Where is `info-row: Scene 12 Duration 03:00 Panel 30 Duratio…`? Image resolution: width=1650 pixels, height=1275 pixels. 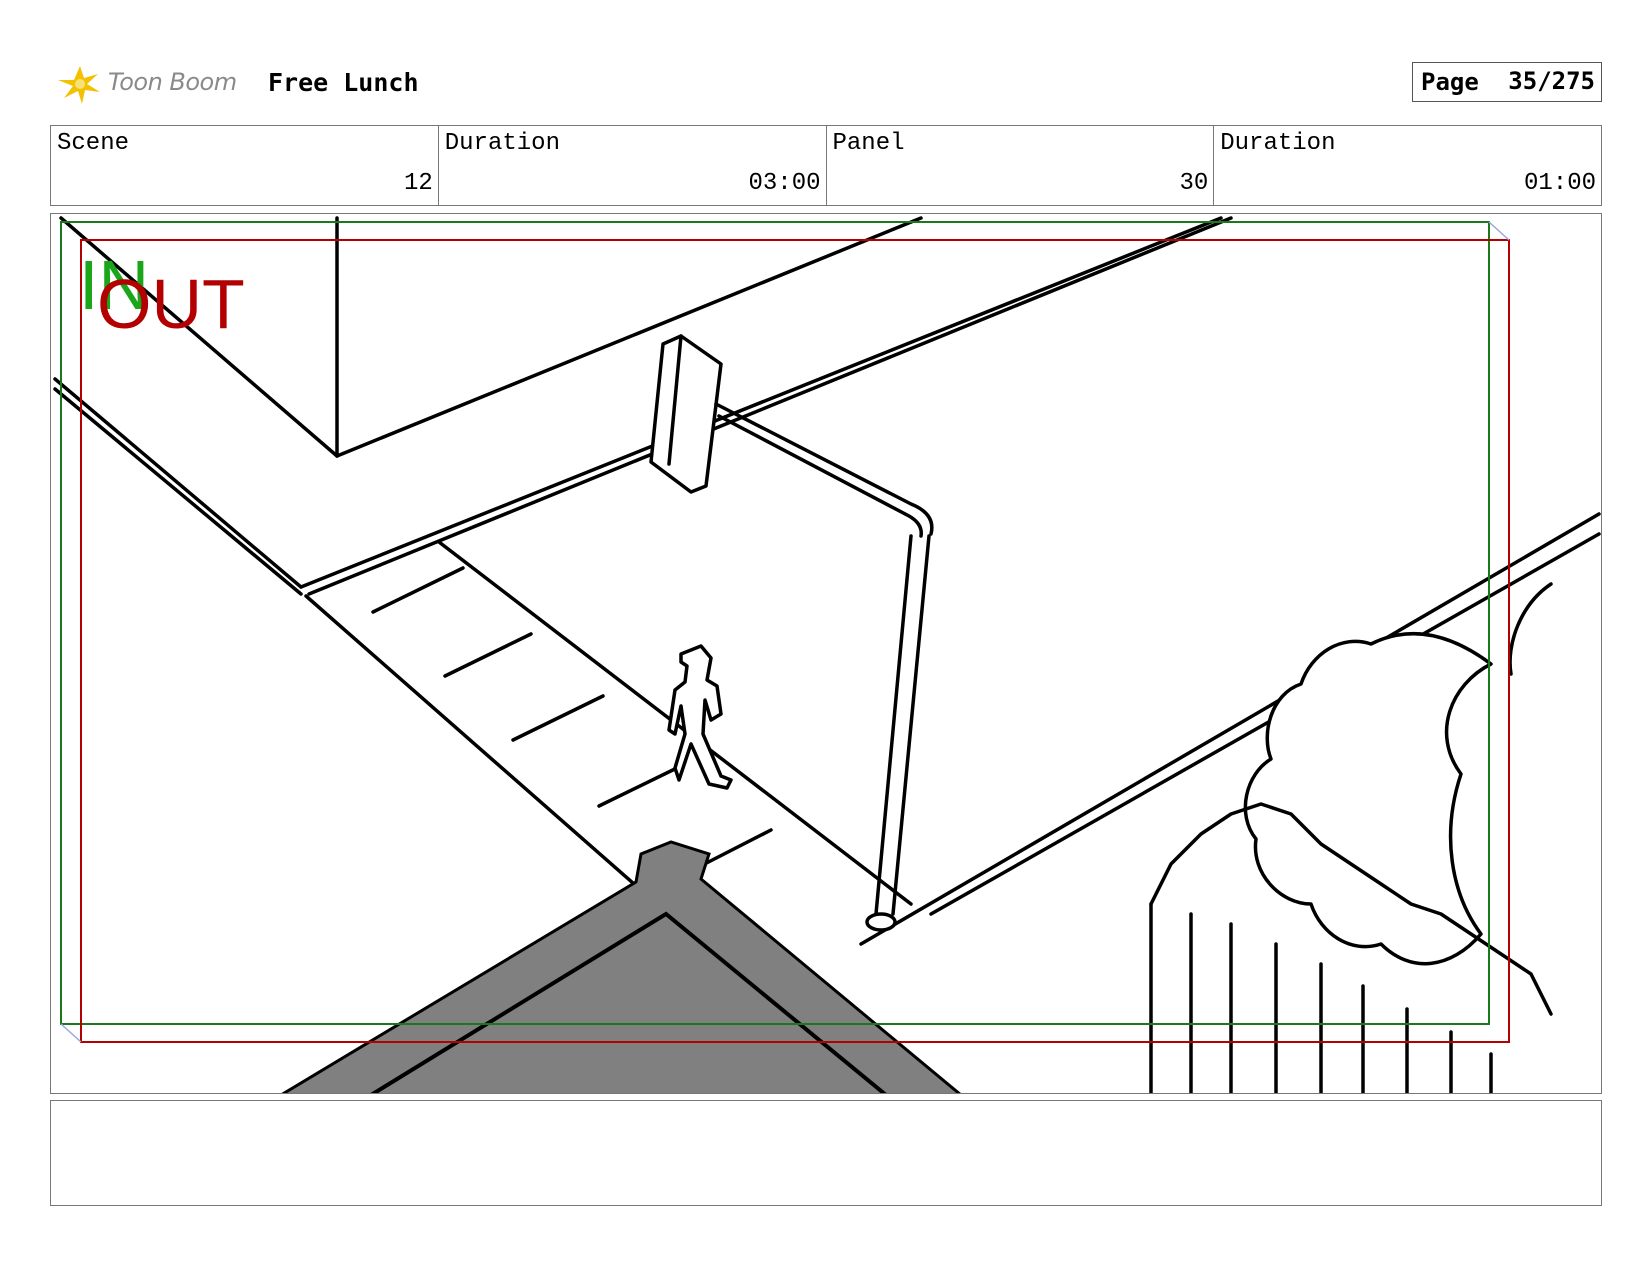 info-row: Scene 12 Duration 03:00 Panel 30 Duratio… is located at coordinates (826, 165).